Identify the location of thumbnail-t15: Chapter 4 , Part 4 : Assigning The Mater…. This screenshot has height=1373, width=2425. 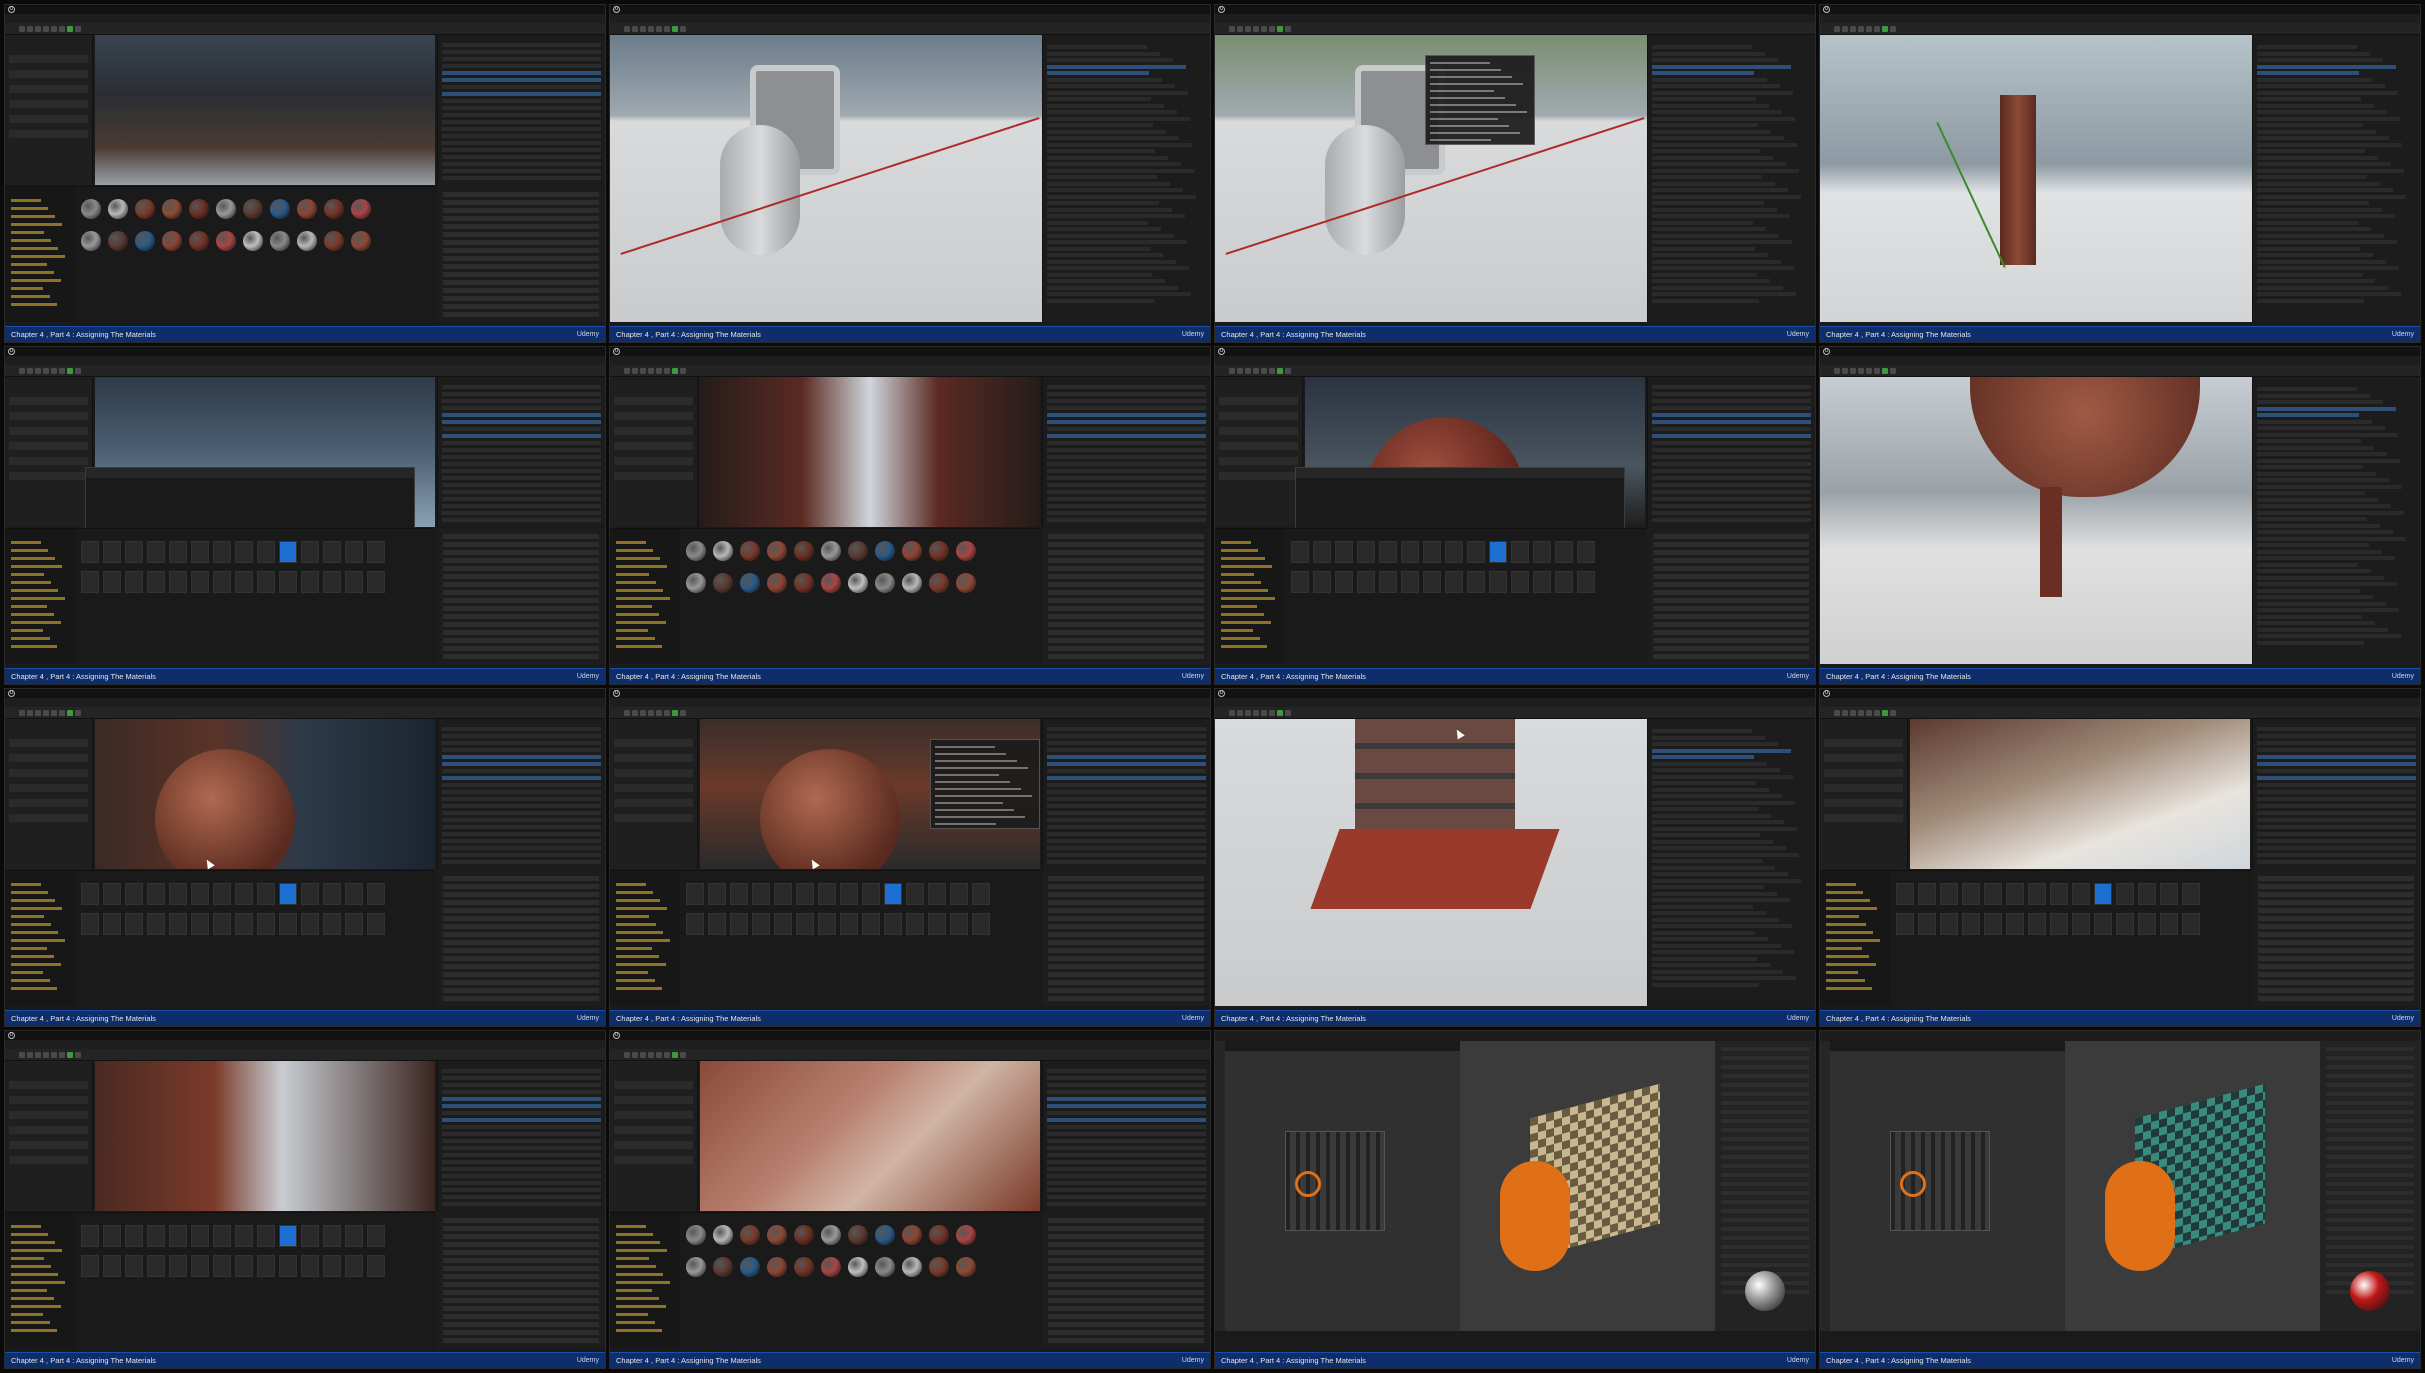
(1515, 1199).